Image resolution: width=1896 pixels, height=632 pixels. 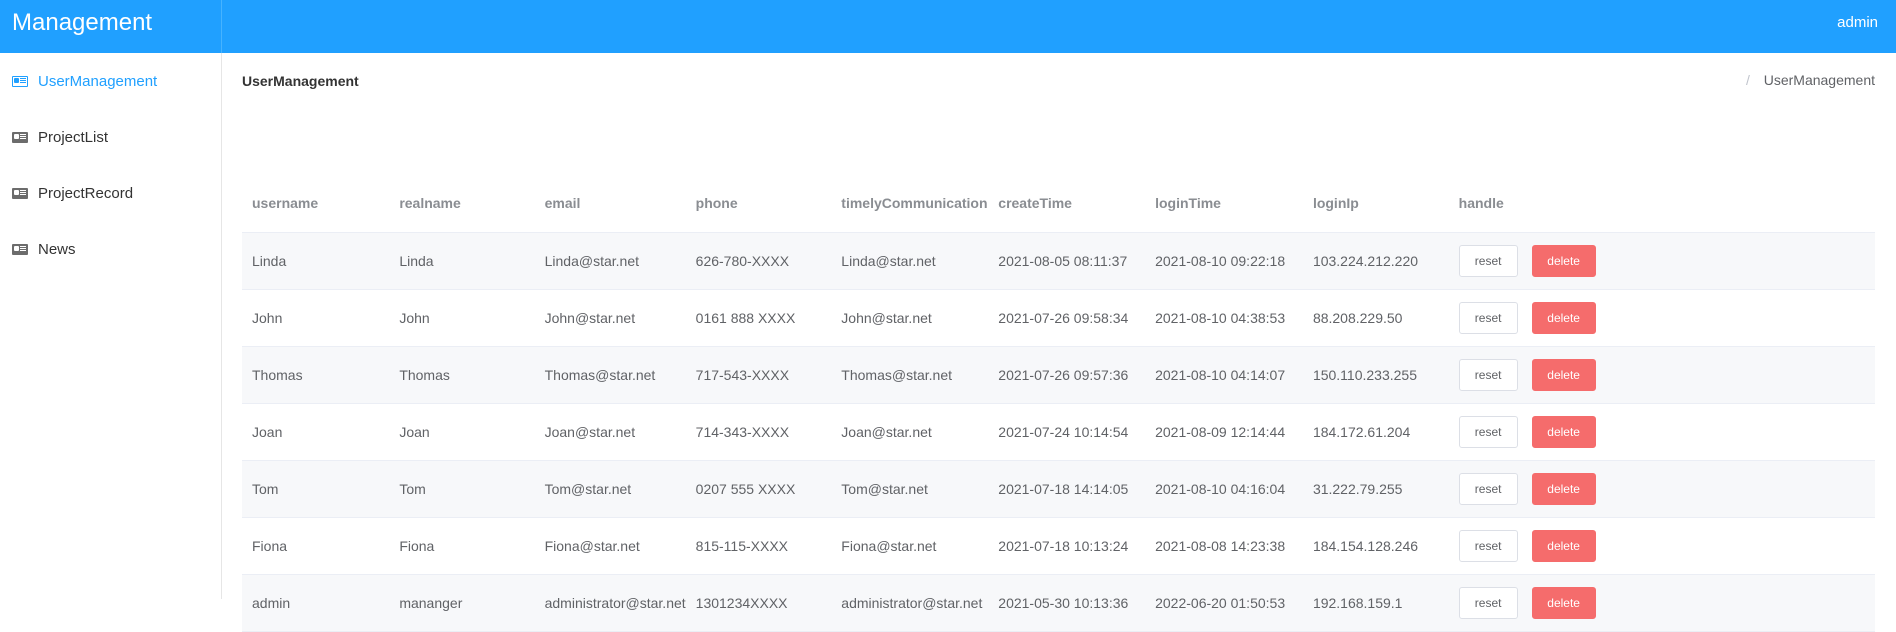 What do you see at coordinates (910, 603) in the screenshot?
I see `cell-timelyCommunication: administrator@star.net` at bounding box center [910, 603].